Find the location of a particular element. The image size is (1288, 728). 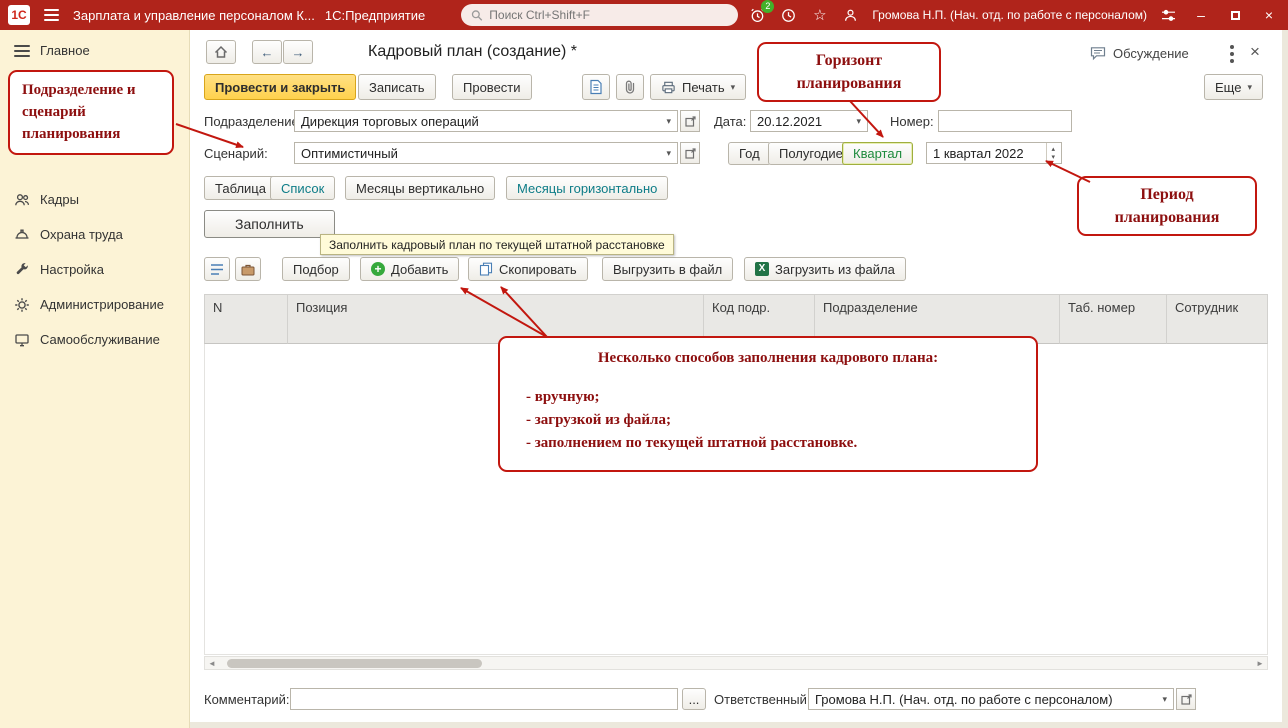

home-icon is located at coordinates (221, 51).